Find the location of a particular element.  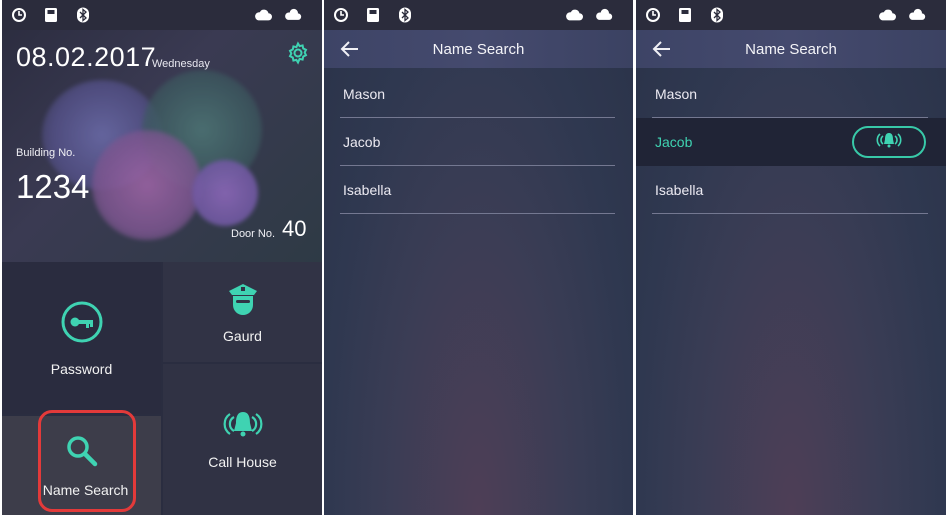

call-house-label: Call House is located at coordinates (242, 462).